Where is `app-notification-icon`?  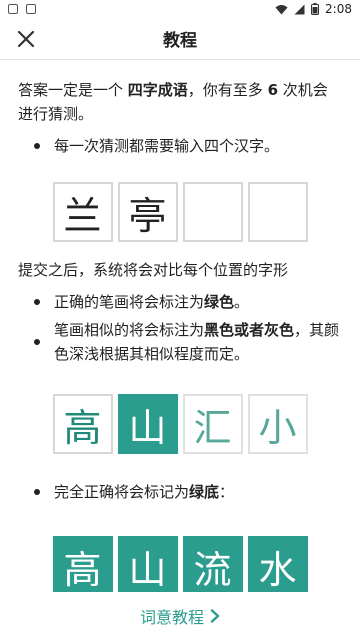
app-notification-icon is located at coordinates (31, 9).